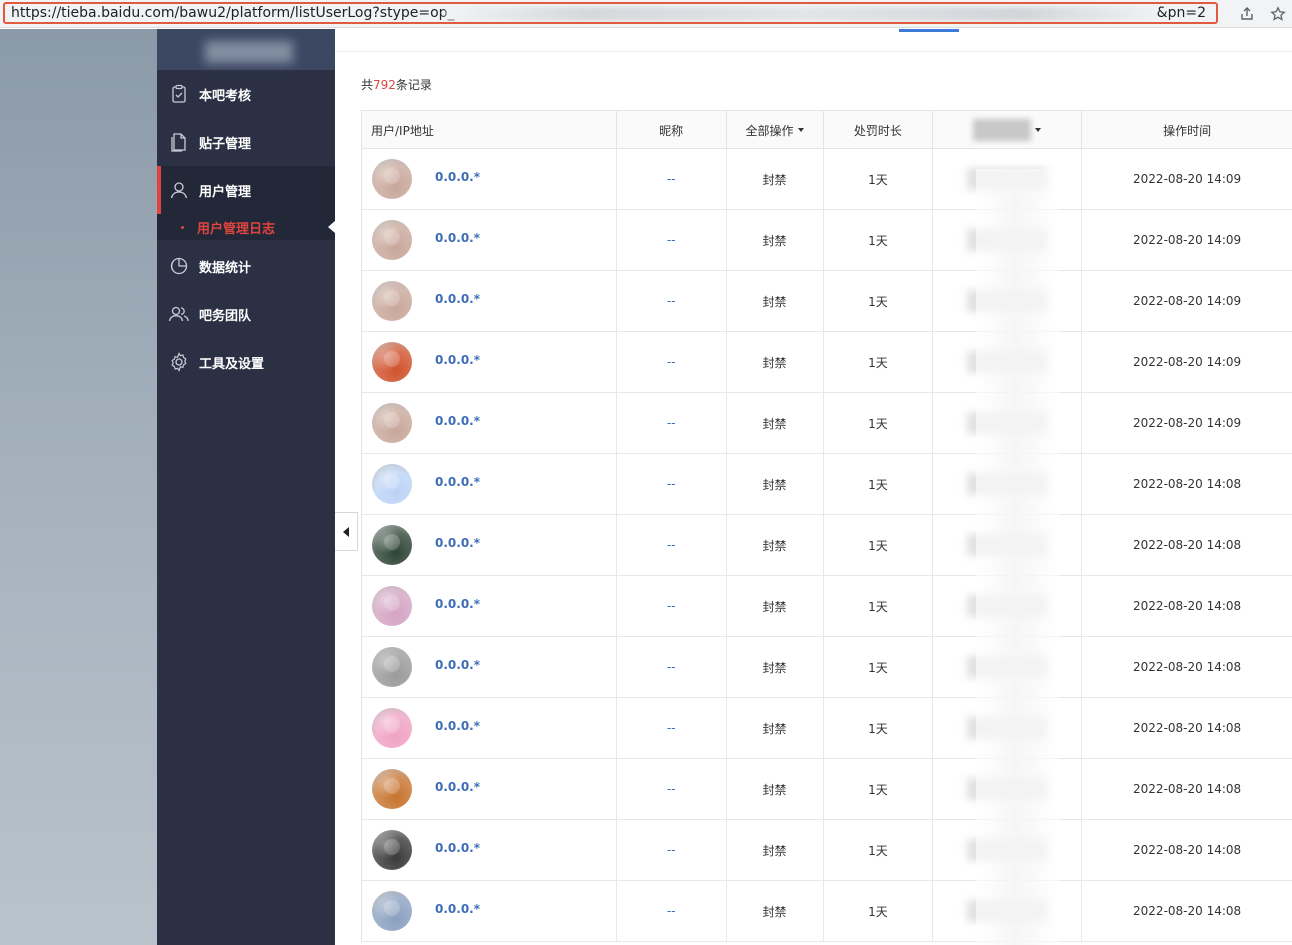 The height and width of the screenshot is (945, 1292). I want to click on operation-filter-dropdown: 全部操作, so click(775, 130).